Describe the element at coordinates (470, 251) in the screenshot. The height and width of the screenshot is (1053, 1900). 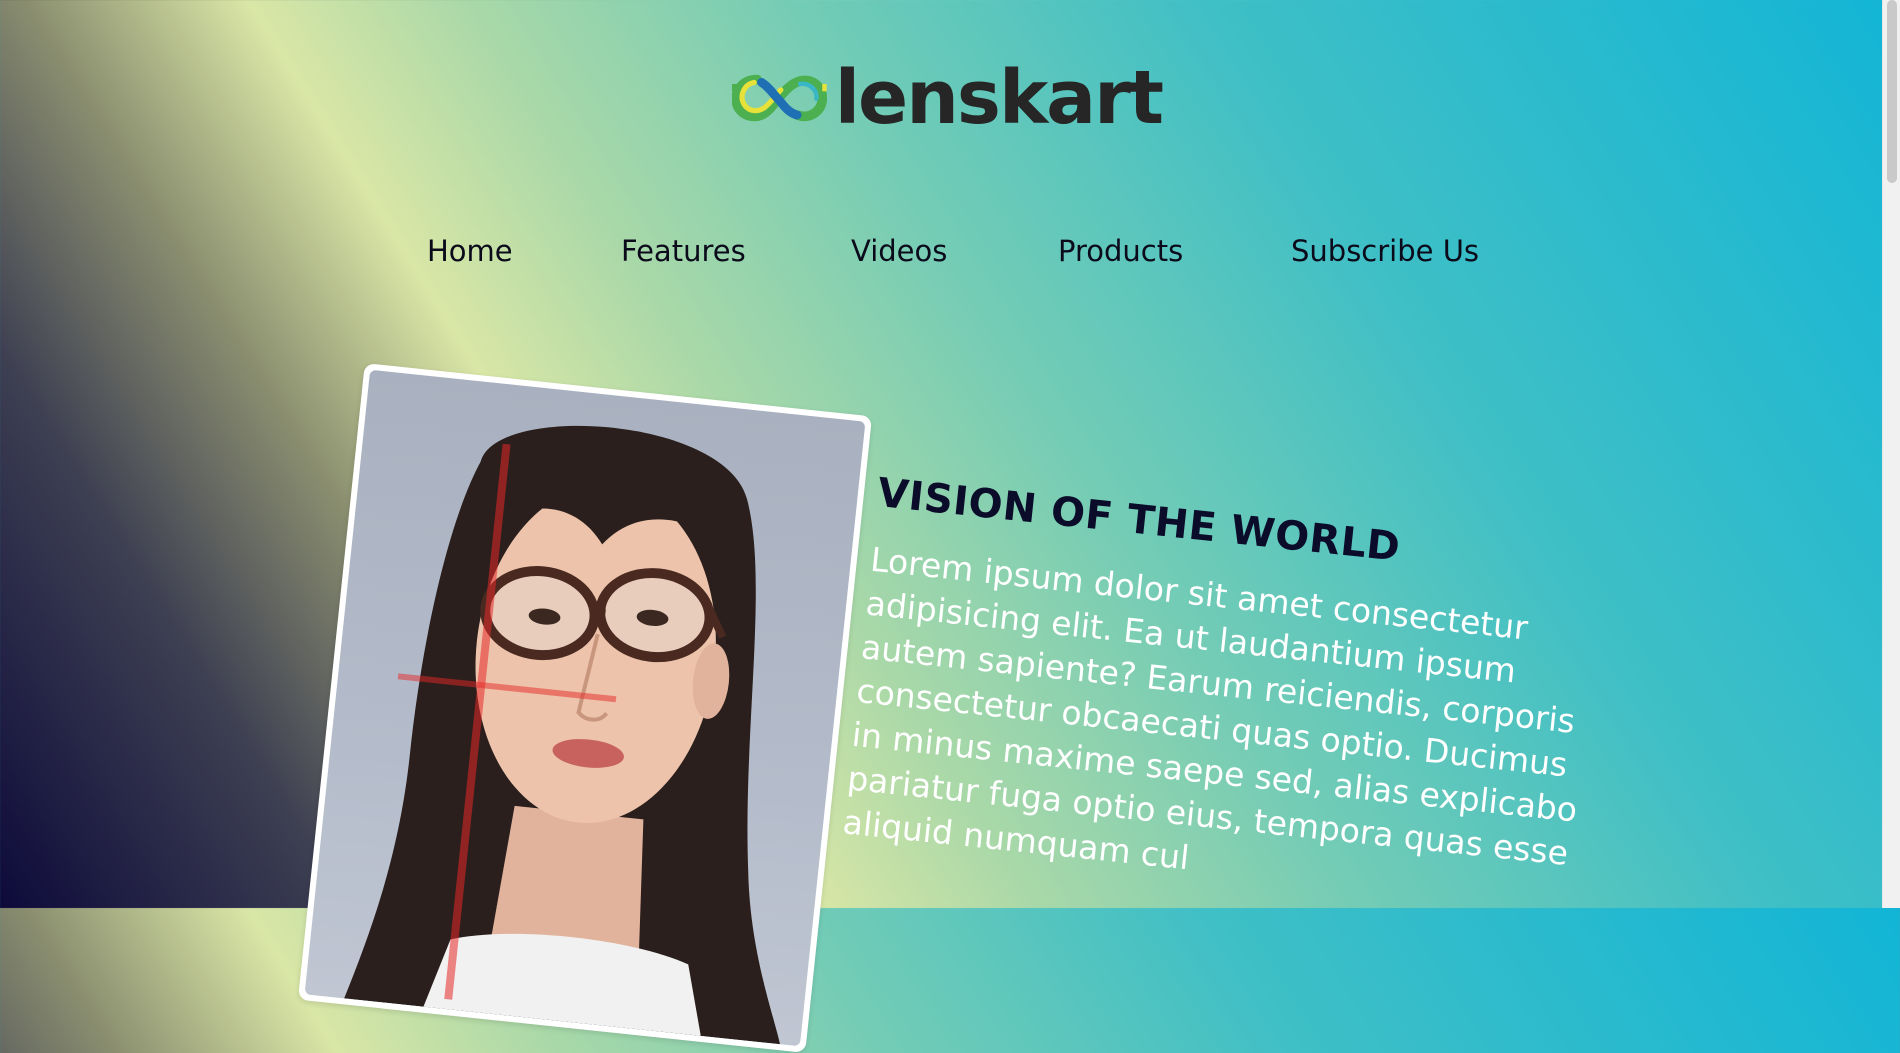
I see `nav-item-home: Home` at that location.